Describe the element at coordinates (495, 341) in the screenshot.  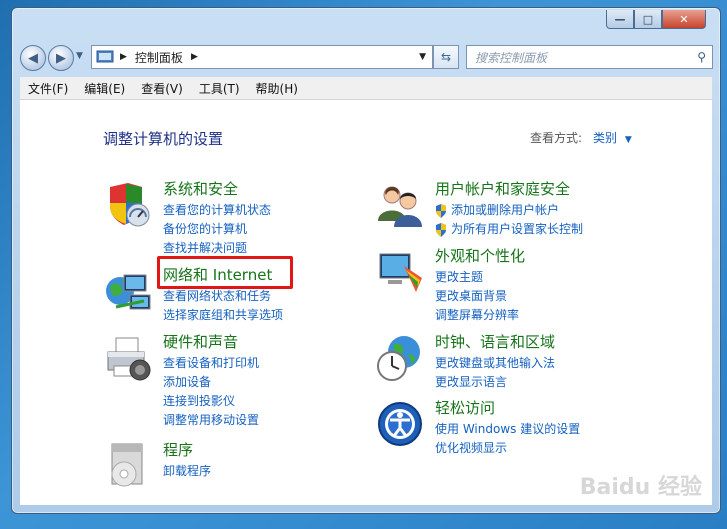
I see `category-title: 时钟、语言和区域` at that location.